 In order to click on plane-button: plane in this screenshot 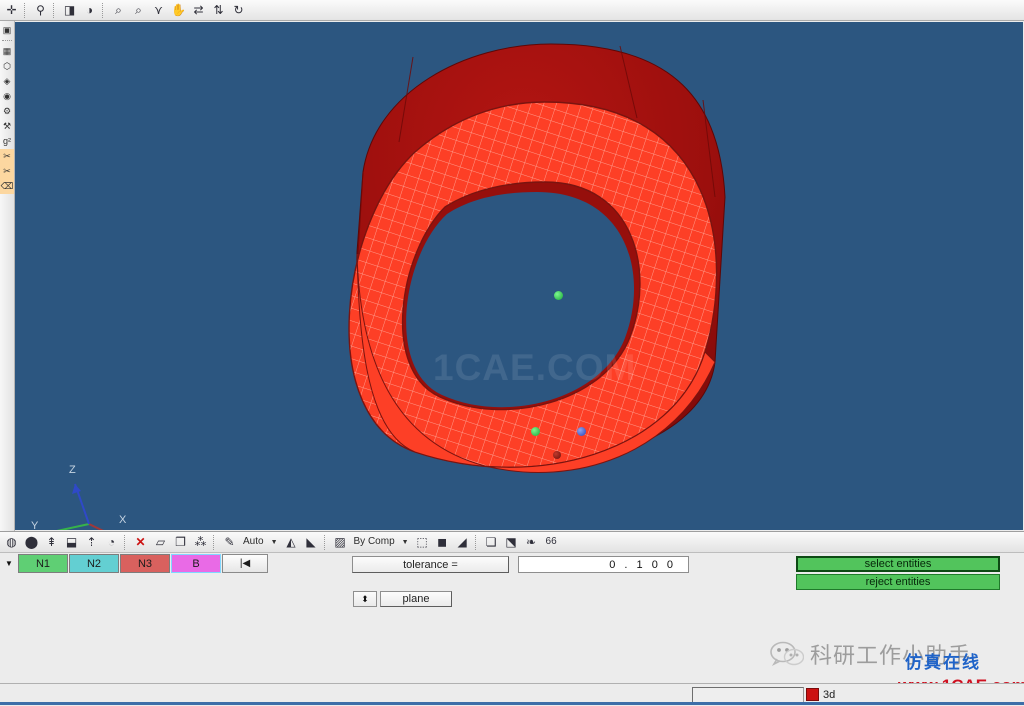, I will do `click(416, 599)`.